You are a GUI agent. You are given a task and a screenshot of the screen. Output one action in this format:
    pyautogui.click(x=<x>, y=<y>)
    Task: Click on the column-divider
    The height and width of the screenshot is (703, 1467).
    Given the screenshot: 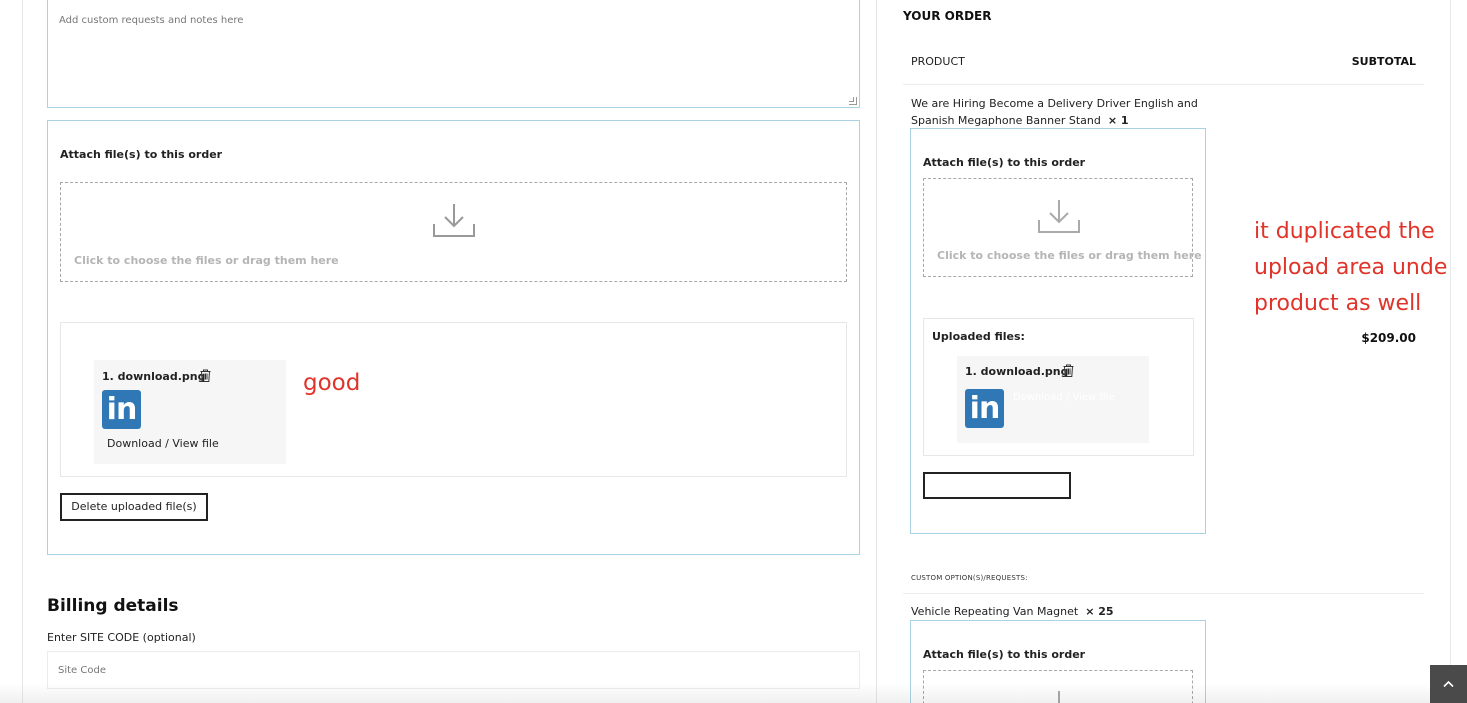 What is the action you would take?
    pyautogui.click(x=876, y=351)
    